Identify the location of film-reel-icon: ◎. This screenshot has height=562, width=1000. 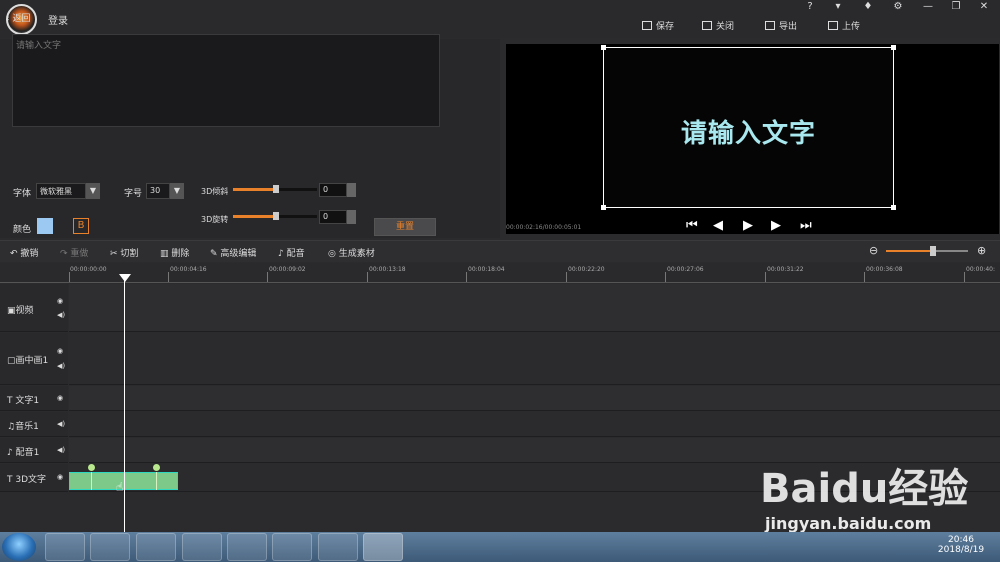
(333, 254).